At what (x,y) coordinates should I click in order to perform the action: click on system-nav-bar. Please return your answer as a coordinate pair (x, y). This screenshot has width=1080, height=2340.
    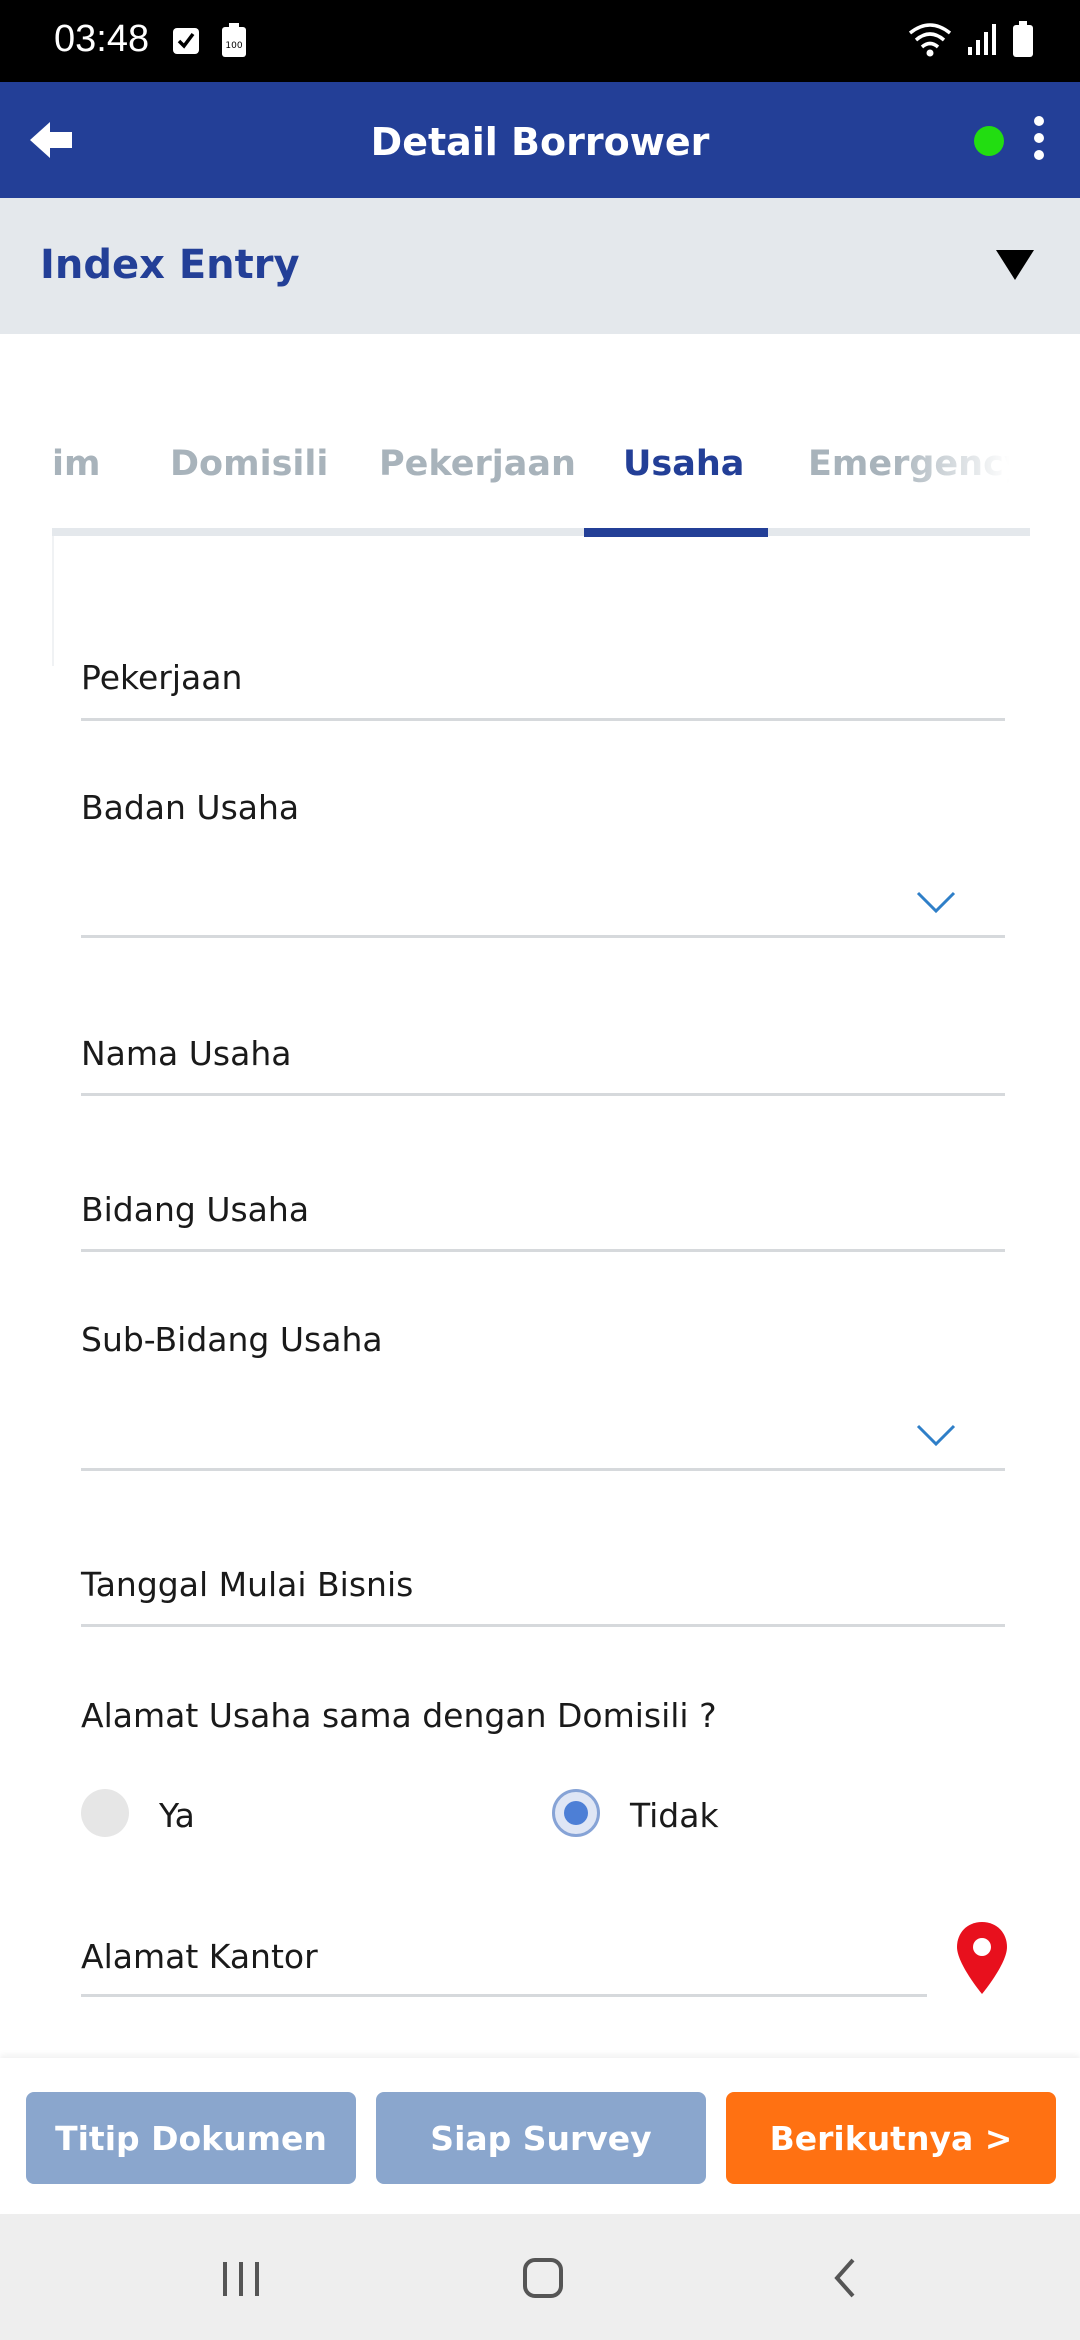
    Looking at the image, I should click on (540, 2277).